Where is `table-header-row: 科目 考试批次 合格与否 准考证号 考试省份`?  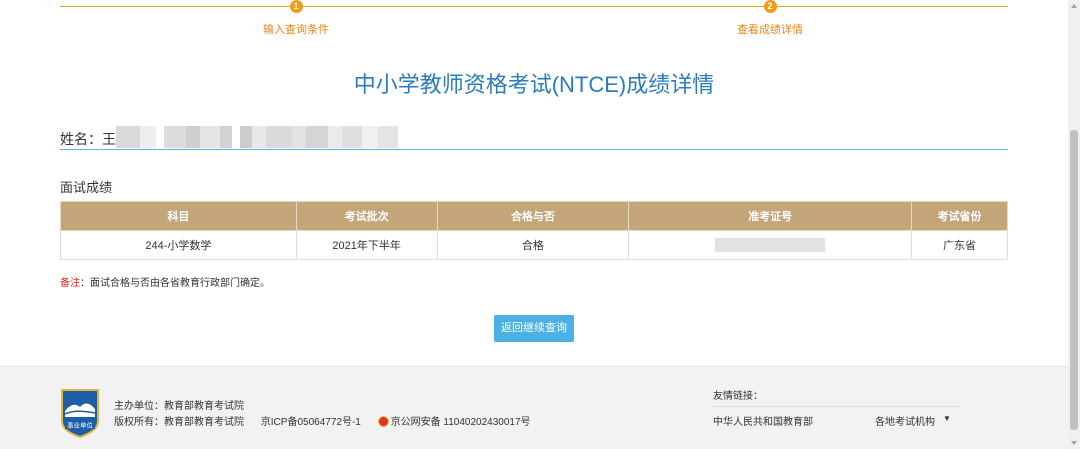 table-header-row: 科目 考试批次 合格与否 准考证号 考试省份 is located at coordinates (534, 216).